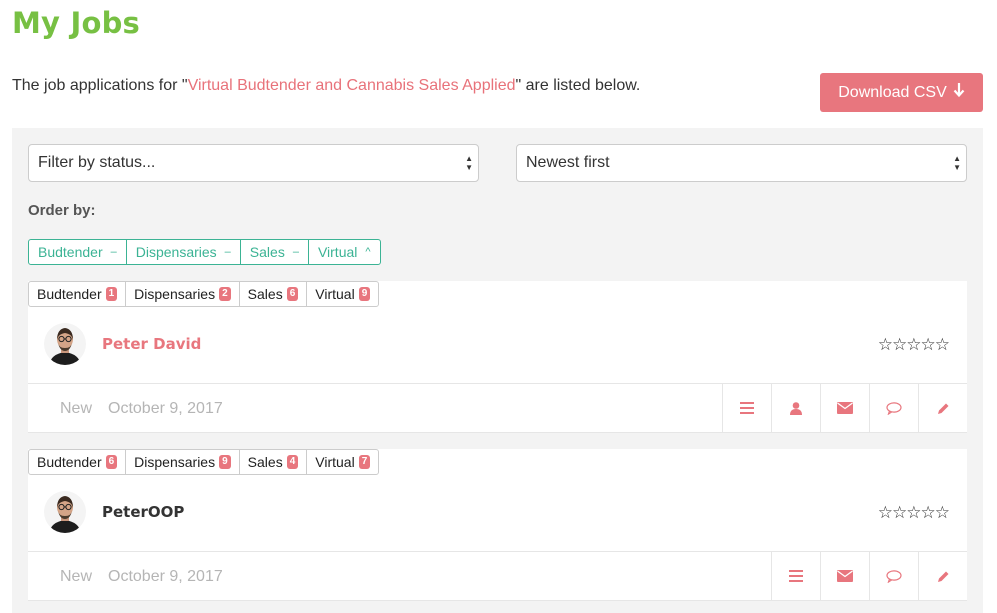 The image size is (997, 613). Describe the element at coordinates (364, 462) in the screenshot. I see `tag-count: 7` at that location.